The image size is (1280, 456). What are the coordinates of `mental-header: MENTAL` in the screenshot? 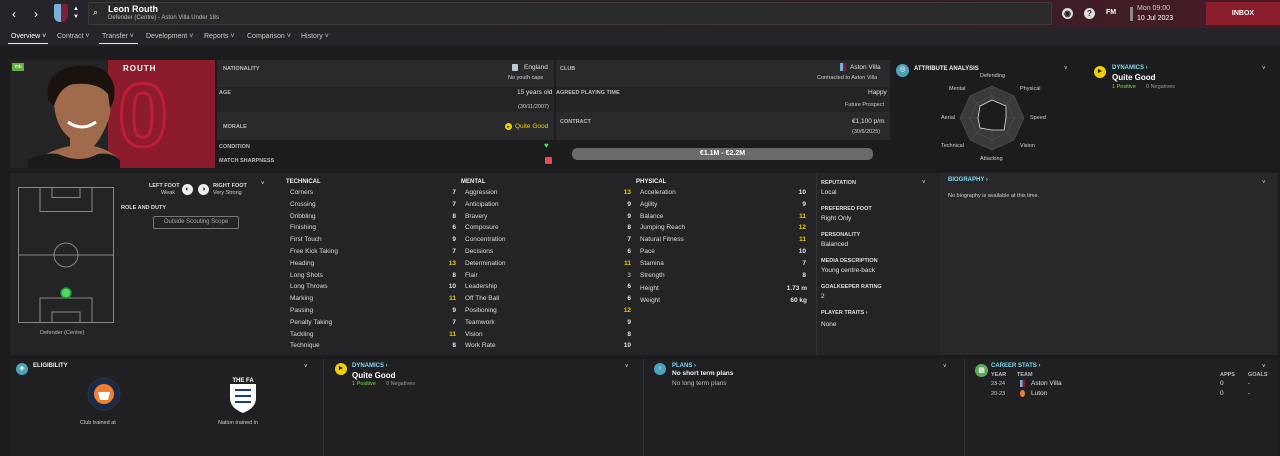 It's located at (473, 182).